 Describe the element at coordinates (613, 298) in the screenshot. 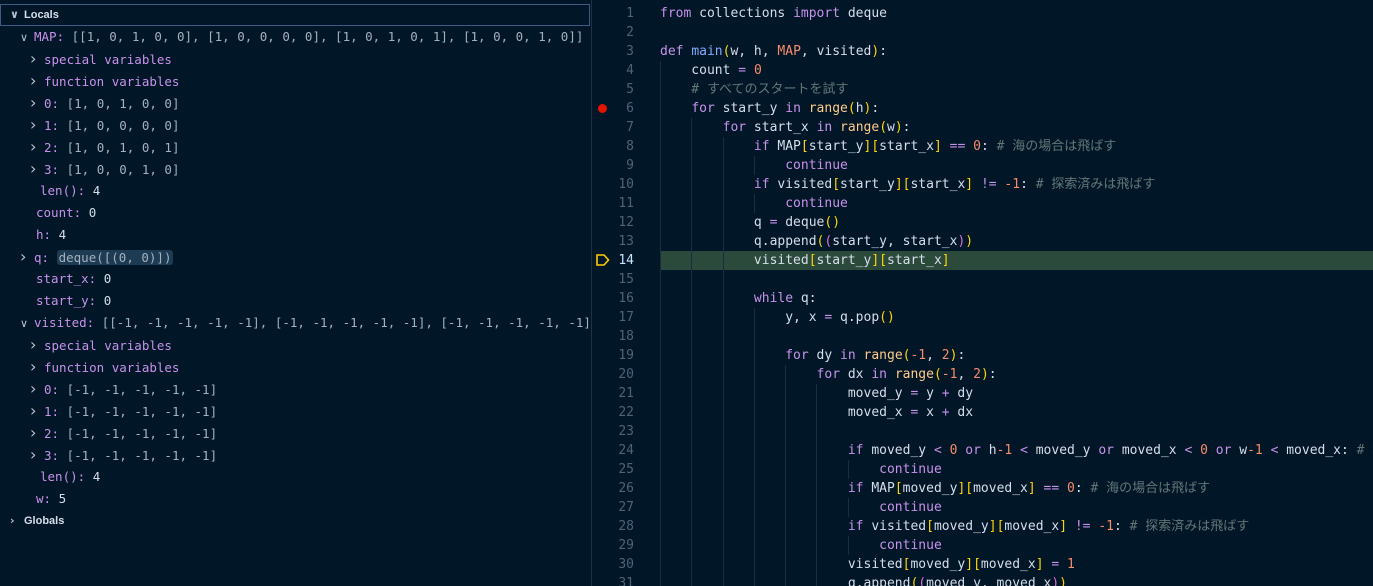

I see `line-number: 16` at that location.